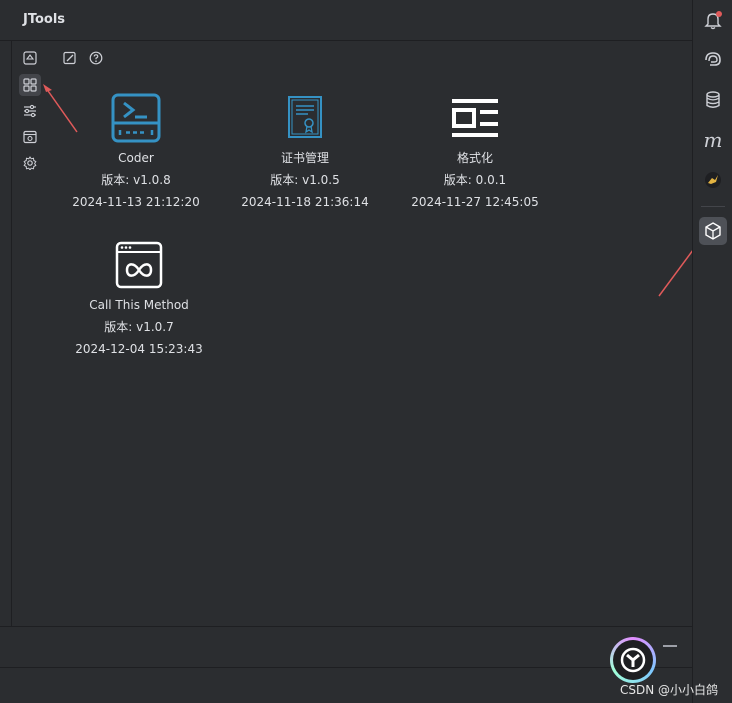 The height and width of the screenshot is (703, 732). I want to click on plugin-version: 版本: v1.0.5, so click(305, 180).